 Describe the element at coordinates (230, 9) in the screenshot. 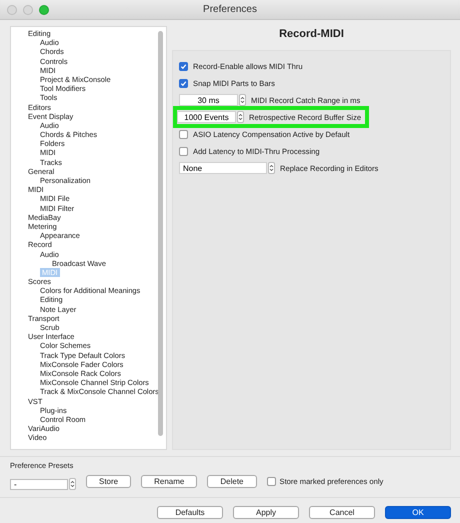

I see `window-title: Preferences` at that location.